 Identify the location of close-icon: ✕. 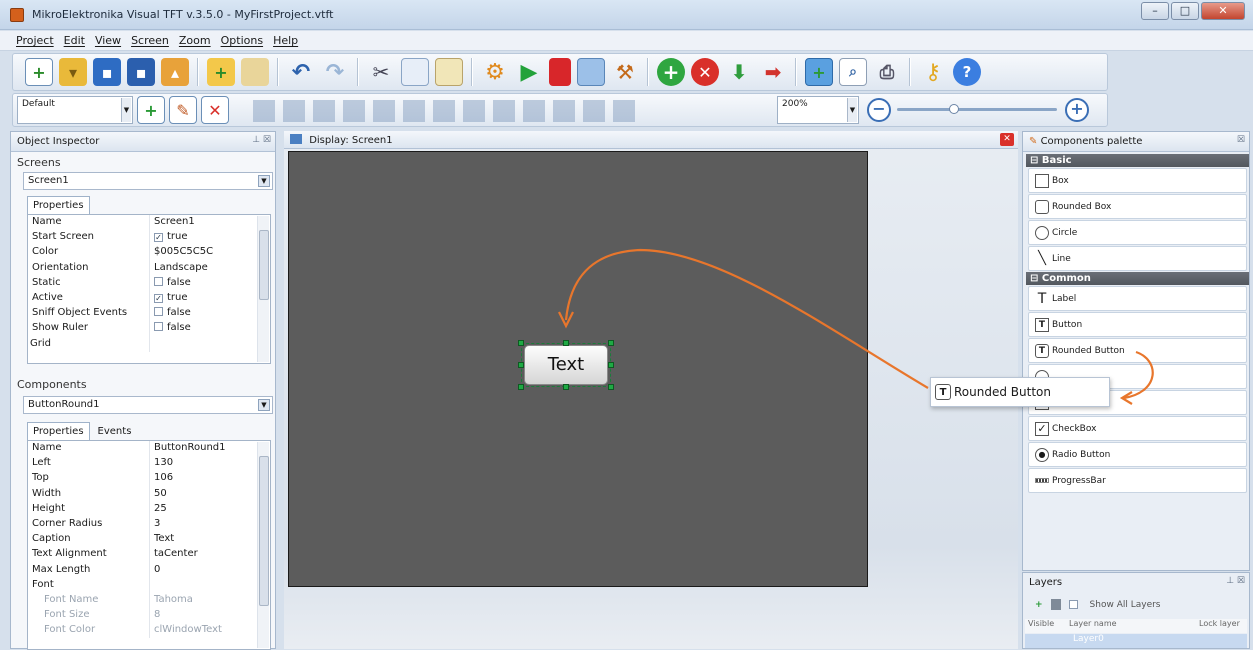
(1007, 139).